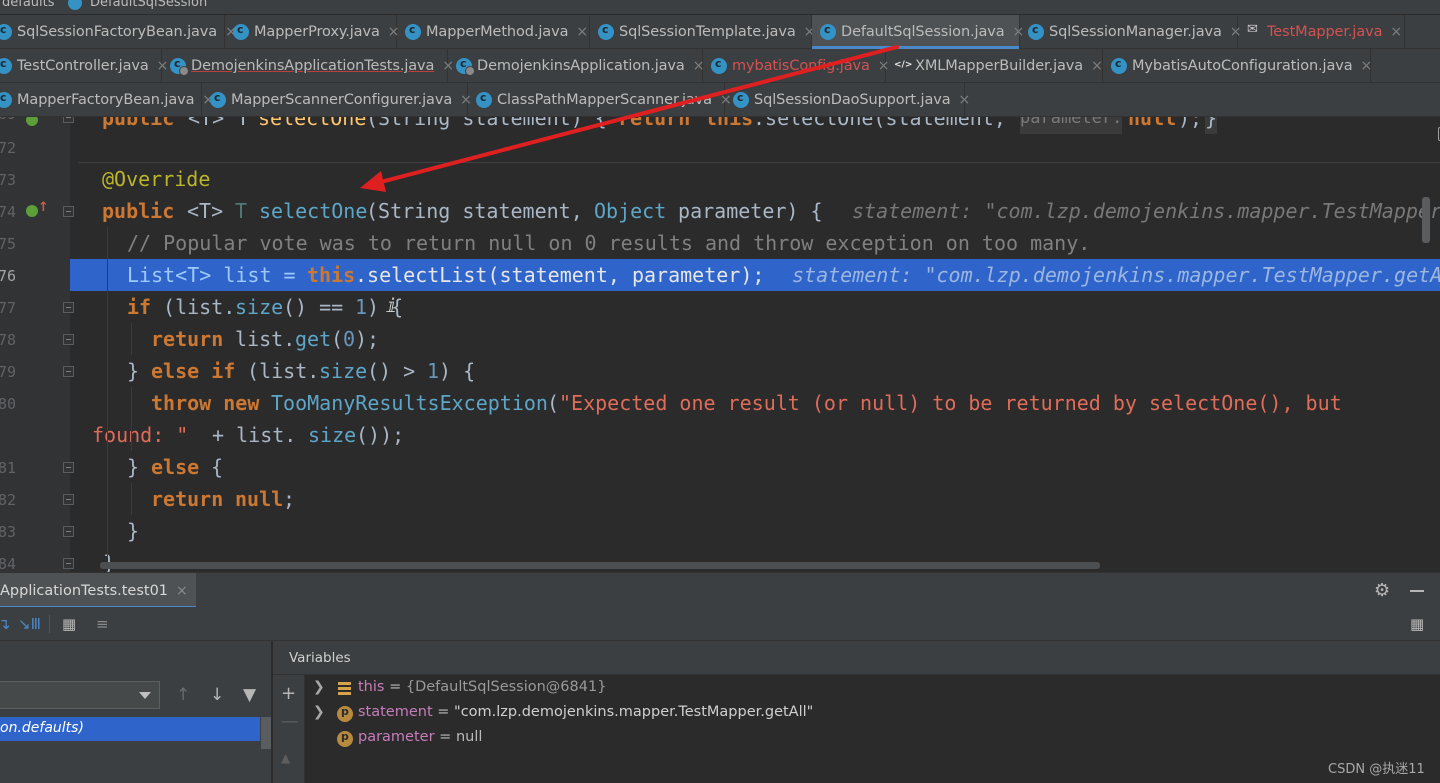 The image size is (1440, 783). Describe the element at coordinates (600, 100) in the screenshot. I see `tab-classpathmapperscanner: ClassPathMapperScanner.java ×` at that location.